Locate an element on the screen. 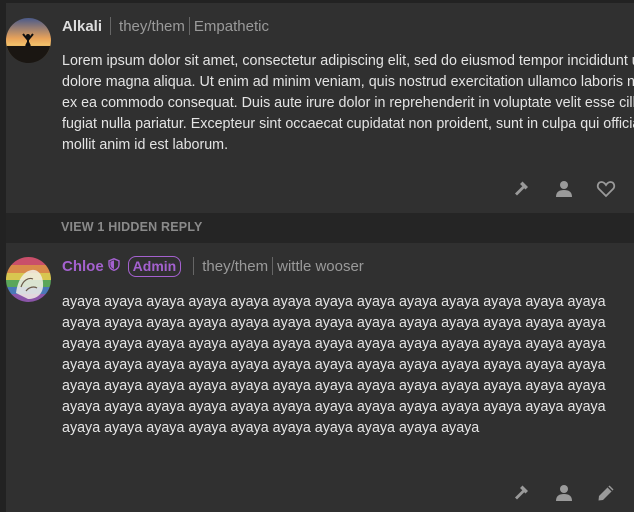 The image size is (634, 512). comment-header: Chloe Admin they/them wittle wooser is located at coordinates (213, 266).